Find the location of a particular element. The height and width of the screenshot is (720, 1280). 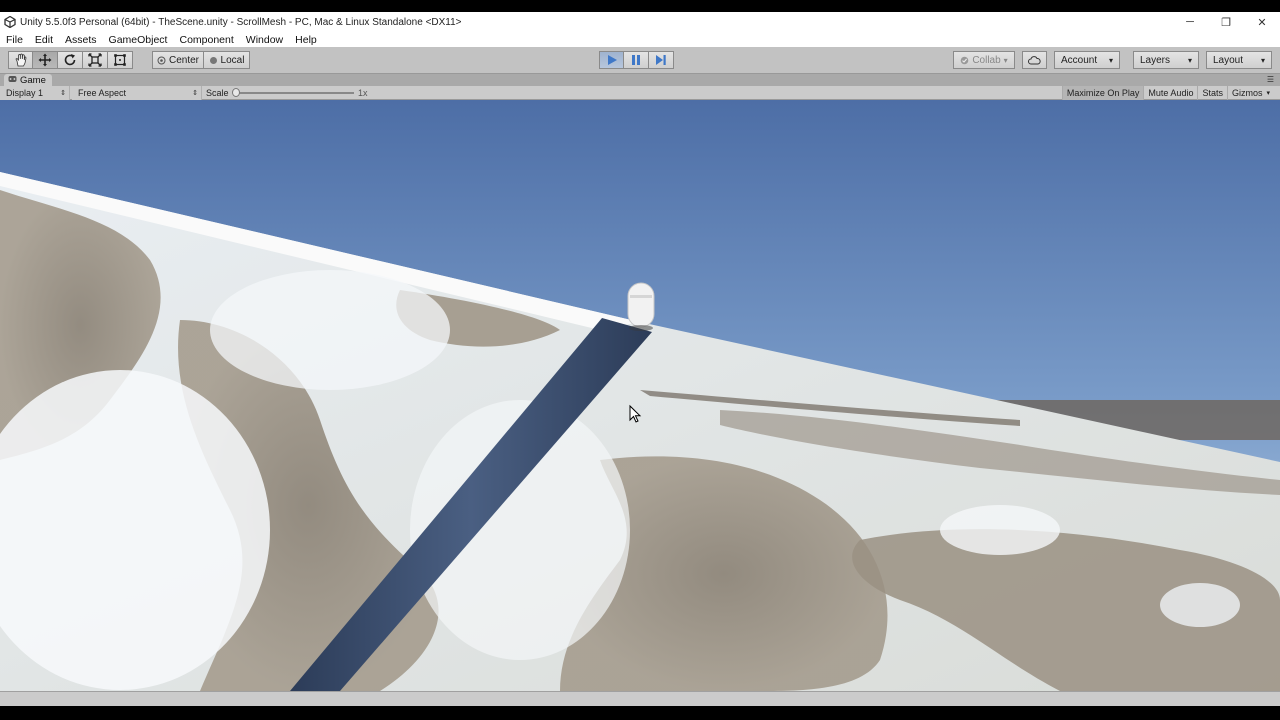

scale-tool-button is located at coordinates (95, 60).